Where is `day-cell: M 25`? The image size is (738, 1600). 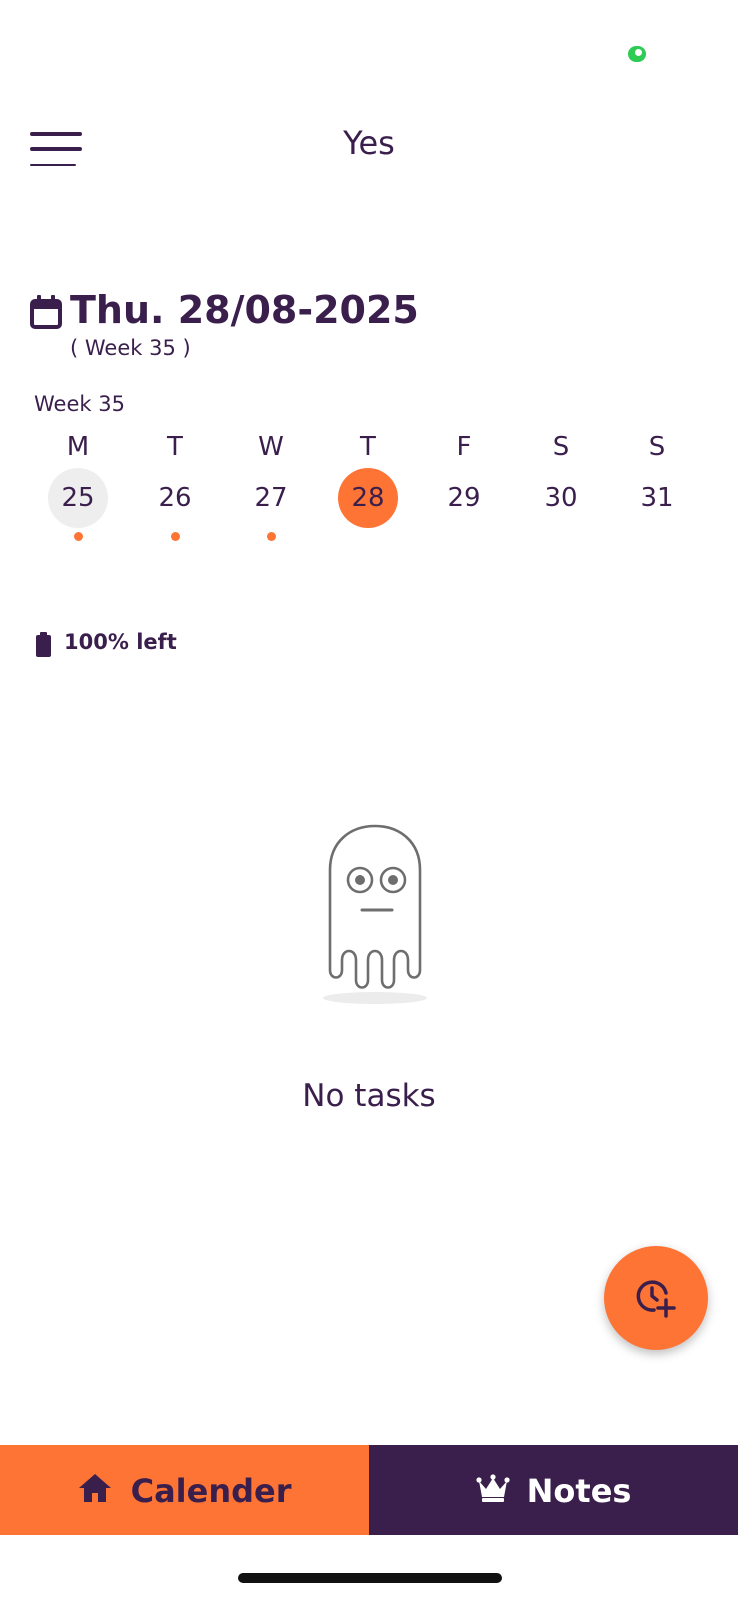 day-cell: M 25 is located at coordinates (78, 490).